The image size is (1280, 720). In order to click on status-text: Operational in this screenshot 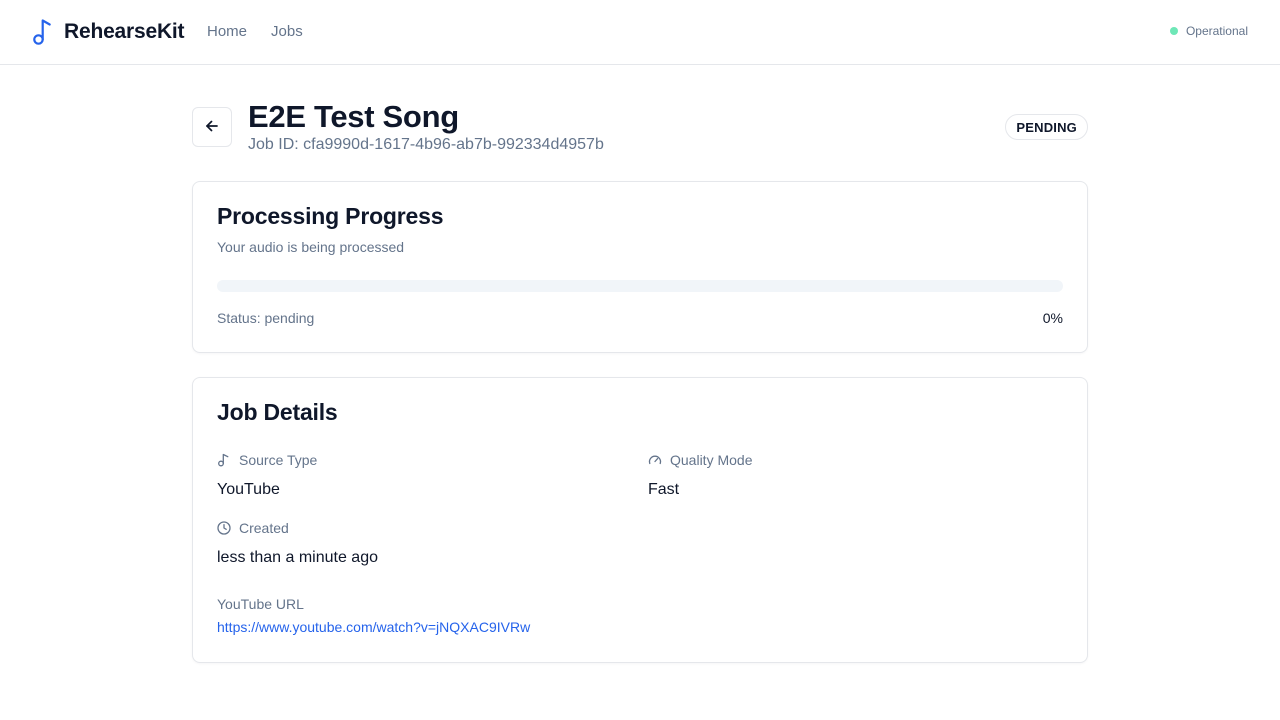, I will do `click(1216, 31)`.